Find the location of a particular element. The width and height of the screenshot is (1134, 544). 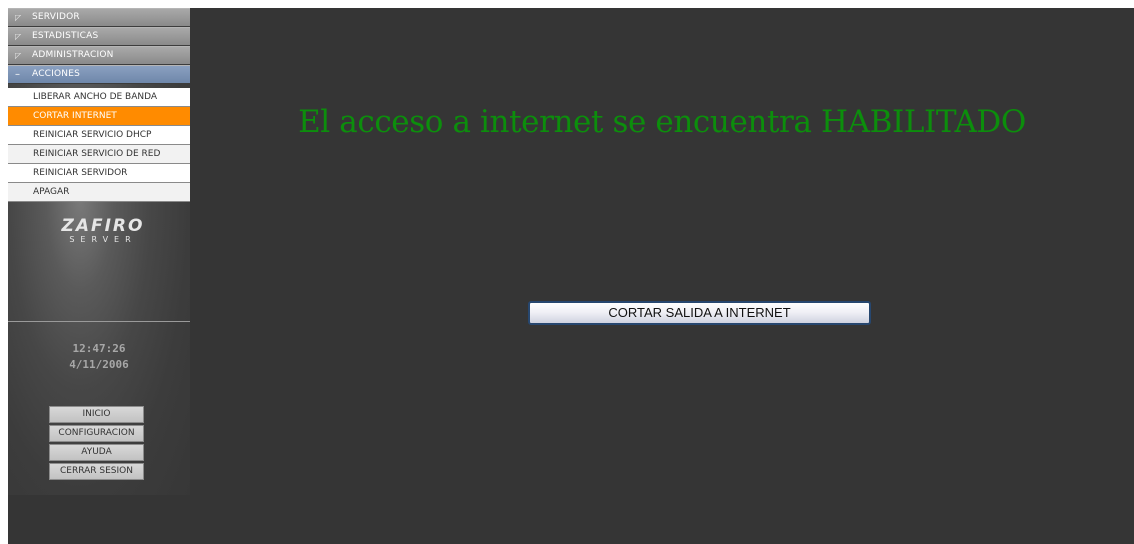

cortar-salida-internet-button: CORTAR SALIDA A INTERNET is located at coordinates (699, 313).